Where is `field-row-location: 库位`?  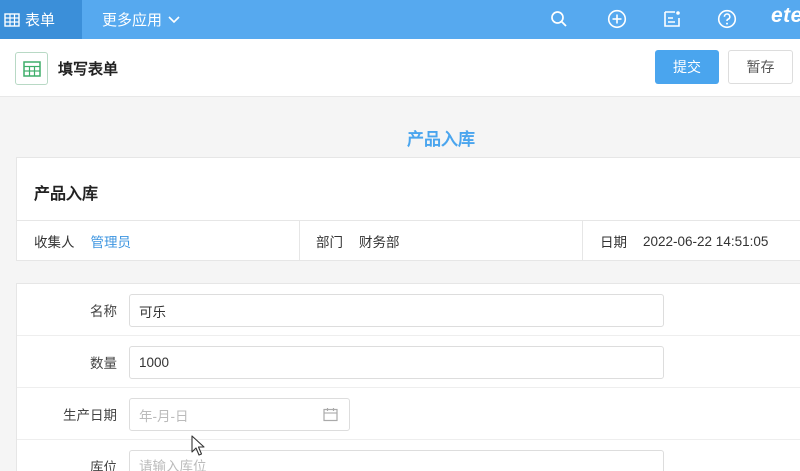 field-row-location: 库位 is located at coordinates (408, 455).